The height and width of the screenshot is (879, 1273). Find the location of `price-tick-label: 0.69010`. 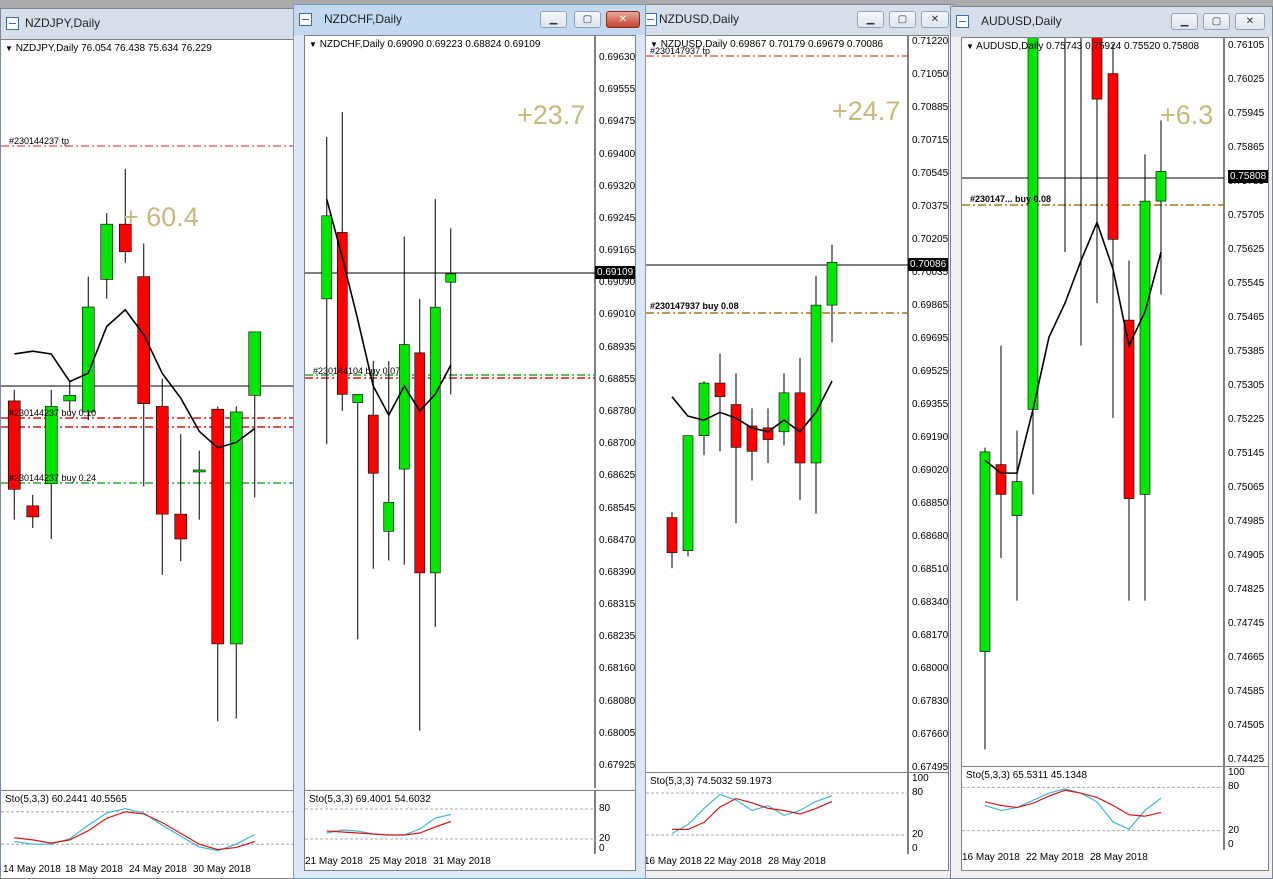

price-tick-label: 0.69010 is located at coordinates (617, 315).